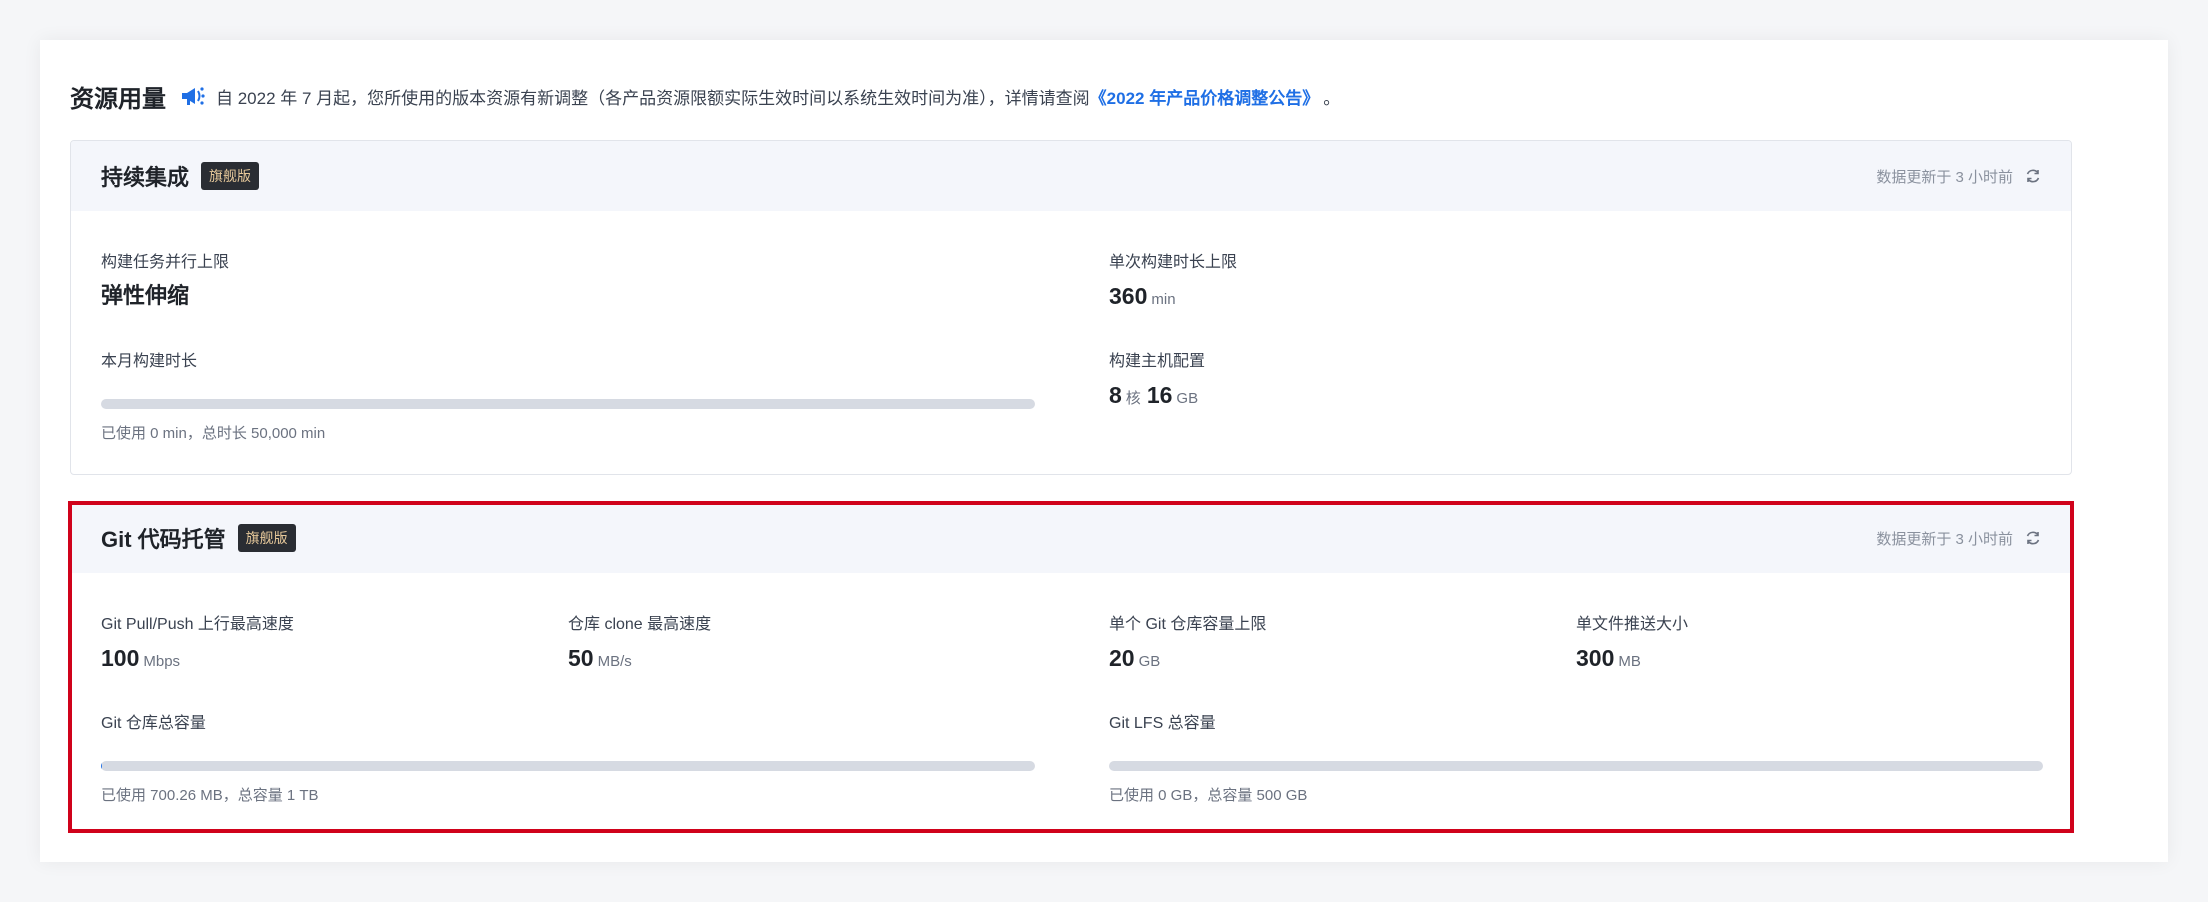 The width and height of the screenshot is (2208, 902). I want to click on ci-monthly-progress-bar, so click(568, 404).